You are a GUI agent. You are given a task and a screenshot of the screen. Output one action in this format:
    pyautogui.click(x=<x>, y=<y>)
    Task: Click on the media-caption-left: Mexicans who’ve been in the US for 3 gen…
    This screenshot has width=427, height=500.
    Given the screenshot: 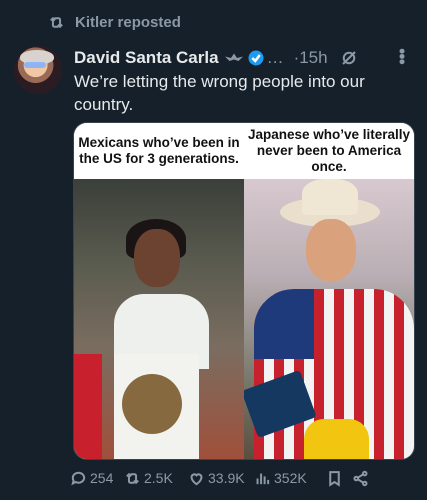 What is the action you would take?
    pyautogui.click(x=159, y=151)
    